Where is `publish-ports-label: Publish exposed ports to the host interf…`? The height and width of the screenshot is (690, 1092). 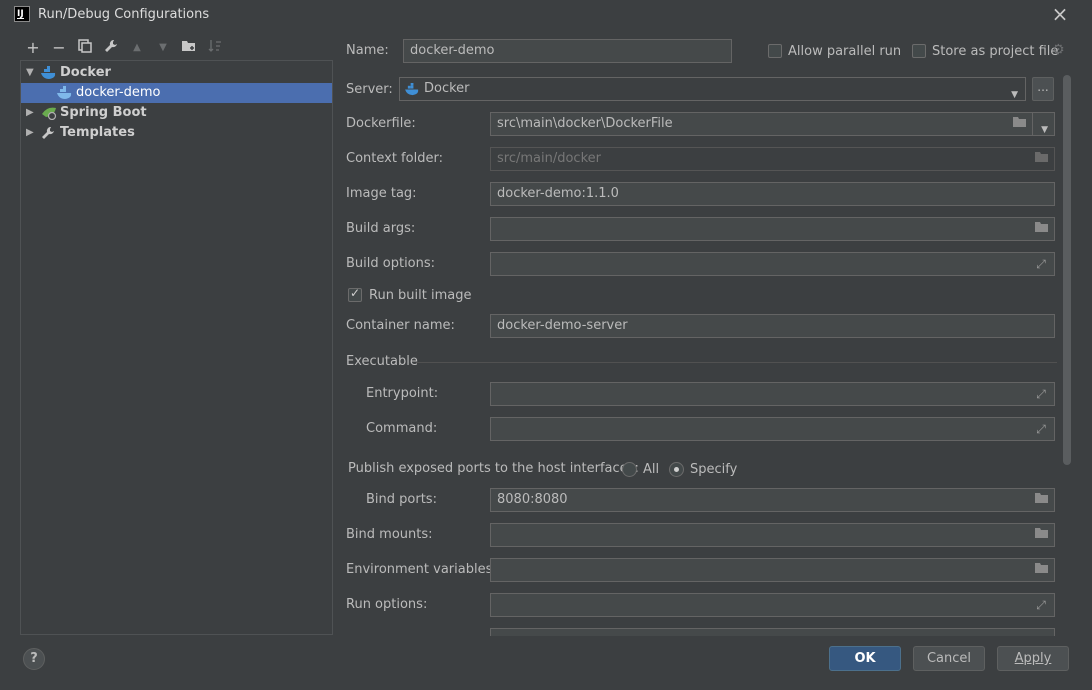
publish-ports-label: Publish exposed ports to the host interf… is located at coordinates (493, 468).